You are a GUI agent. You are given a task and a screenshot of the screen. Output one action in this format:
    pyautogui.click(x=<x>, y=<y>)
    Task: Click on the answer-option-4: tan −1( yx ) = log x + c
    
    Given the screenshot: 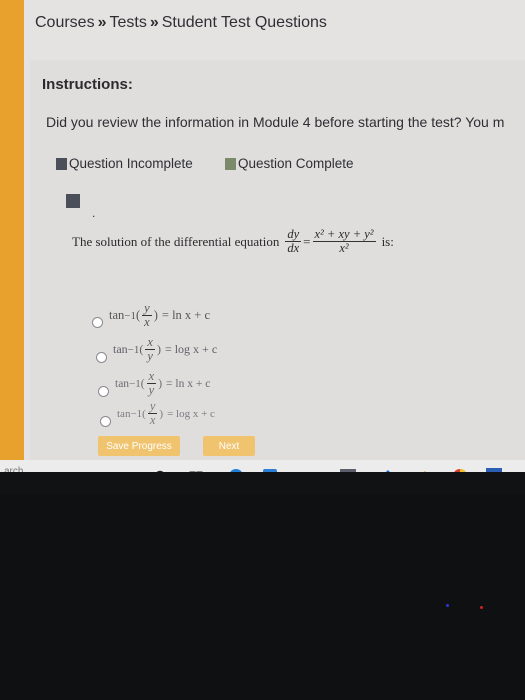 What is the action you would take?
    pyautogui.click(x=157, y=413)
    